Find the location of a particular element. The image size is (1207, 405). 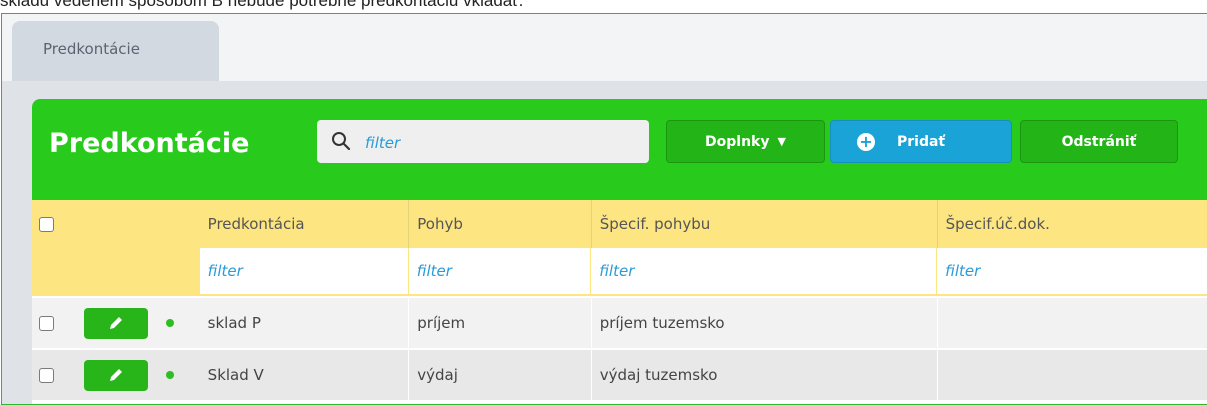

cell-predkontacia: sklad P is located at coordinates (304, 322).